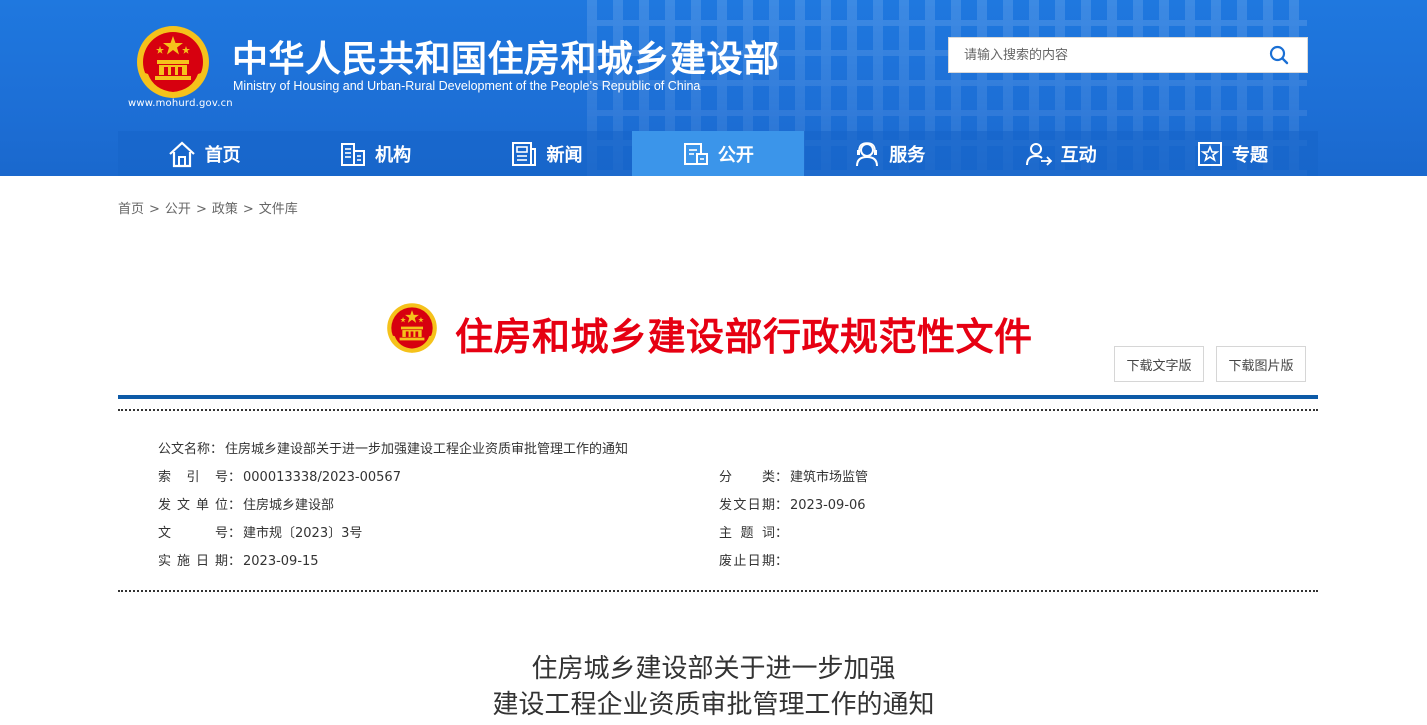  I want to click on meta-value: 建市规〔2023〕3号, so click(303, 533).